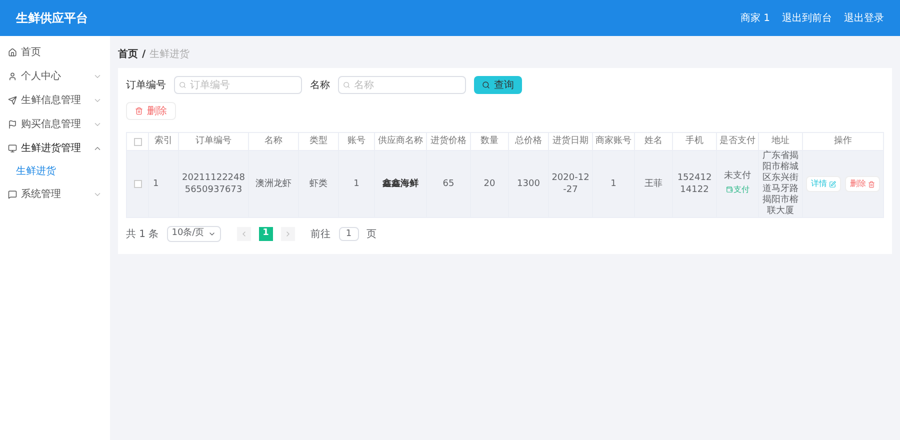 Image resolution: width=900 pixels, height=440 pixels. Describe the element at coordinates (243, 85) in the screenshot. I see `search-input: 订单编号` at that location.